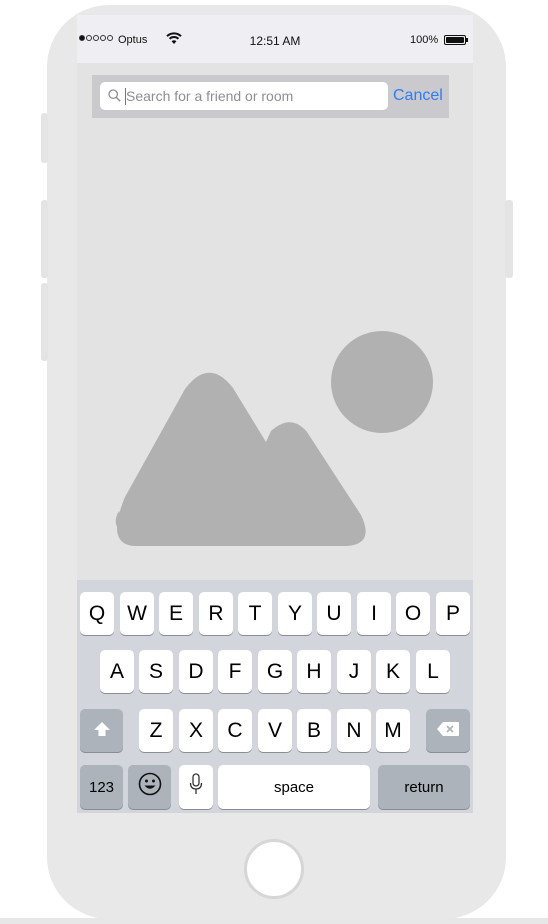 The image size is (548, 924). Describe the element at coordinates (156, 671) in the screenshot. I see `key-s: S` at that location.